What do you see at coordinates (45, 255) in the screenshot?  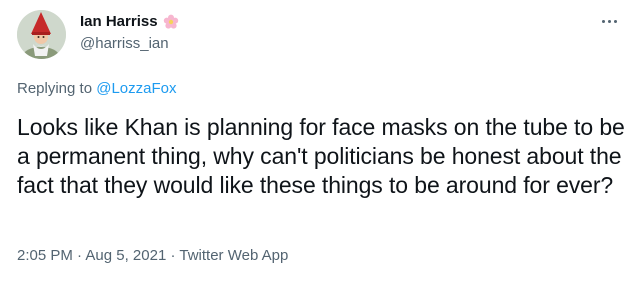 I see `tweet-time-link: 2:05 PM` at bounding box center [45, 255].